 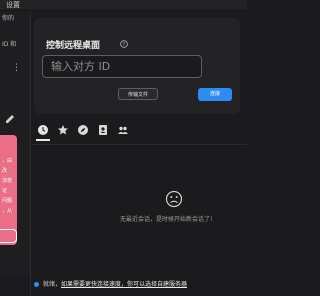 I want to click on group-icon, so click(x=123, y=130).